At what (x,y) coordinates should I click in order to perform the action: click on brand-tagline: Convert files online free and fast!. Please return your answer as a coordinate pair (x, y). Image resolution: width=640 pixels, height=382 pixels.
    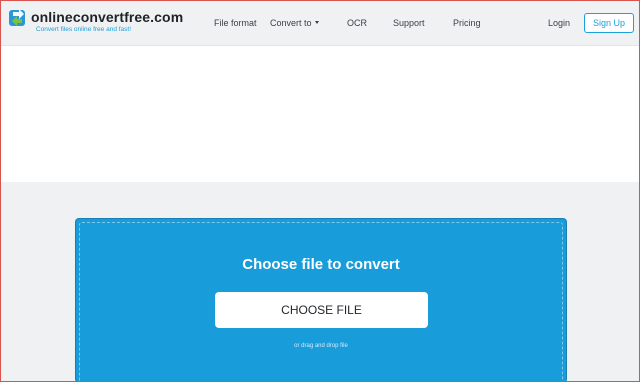
    Looking at the image, I should click on (84, 29).